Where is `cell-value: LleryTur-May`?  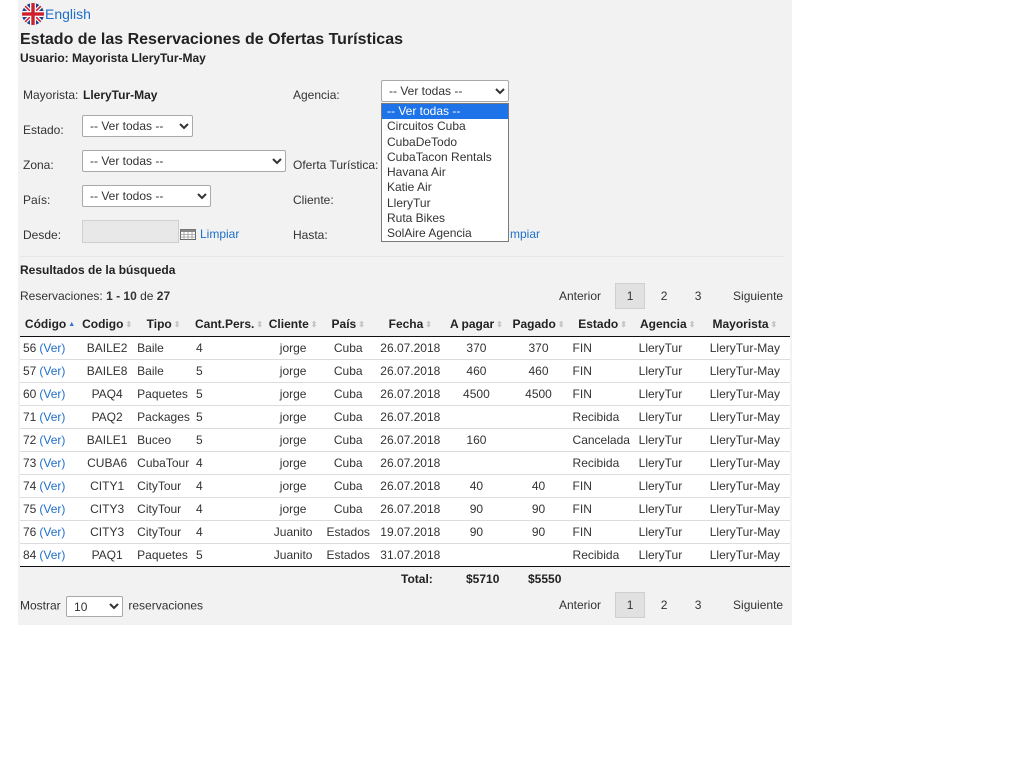
cell-value: LleryTur-May is located at coordinates (744, 394).